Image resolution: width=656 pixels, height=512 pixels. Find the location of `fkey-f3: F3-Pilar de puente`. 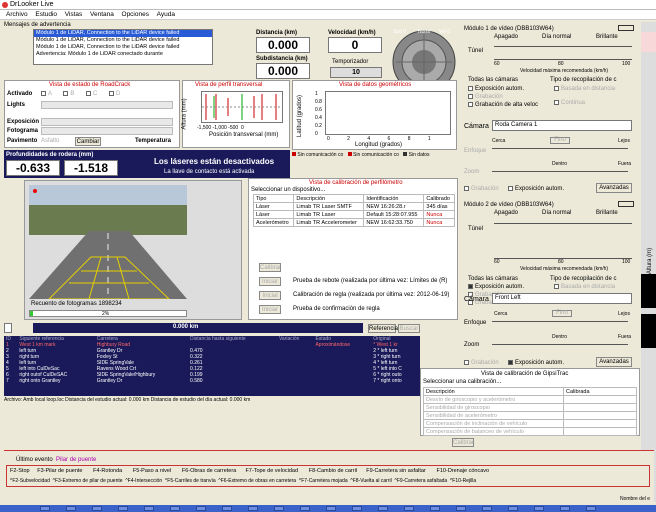

fkey-f3: F3-Pilar de puente is located at coordinates (59, 471).